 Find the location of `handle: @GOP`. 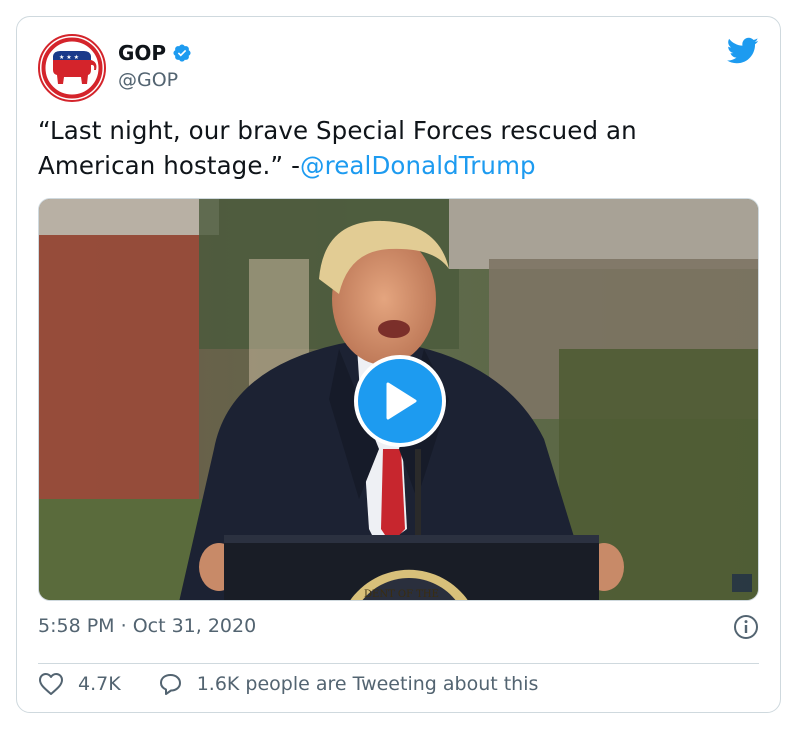

handle: @GOP is located at coordinates (148, 80).